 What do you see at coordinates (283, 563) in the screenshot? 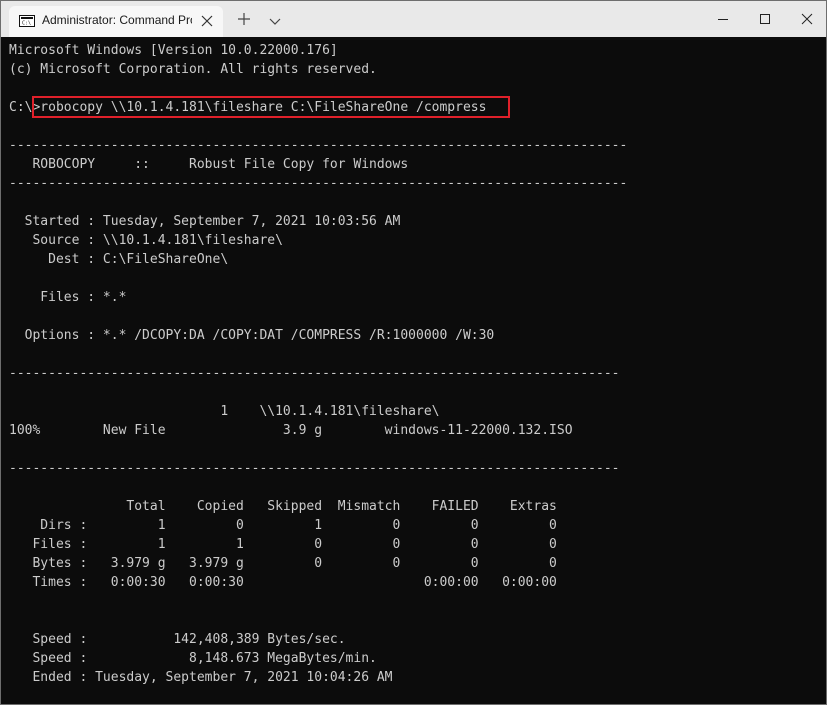
I see `summary-row-bytes: Bytes : 3.979 g 3.979 g 0 0 0 0` at bounding box center [283, 563].